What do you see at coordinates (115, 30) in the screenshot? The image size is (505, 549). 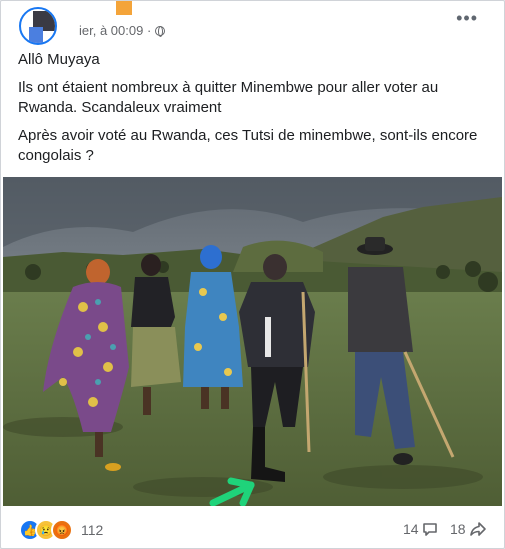 I see `post-timestamp: ier, à 00:09 ·` at bounding box center [115, 30].